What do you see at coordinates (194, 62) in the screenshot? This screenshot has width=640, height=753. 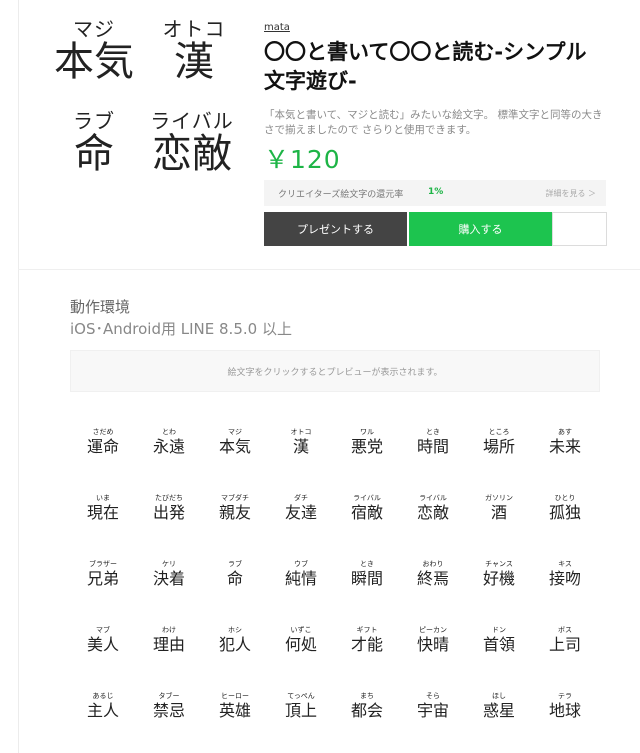 I see `thumbnail-kanji: 漢` at bounding box center [194, 62].